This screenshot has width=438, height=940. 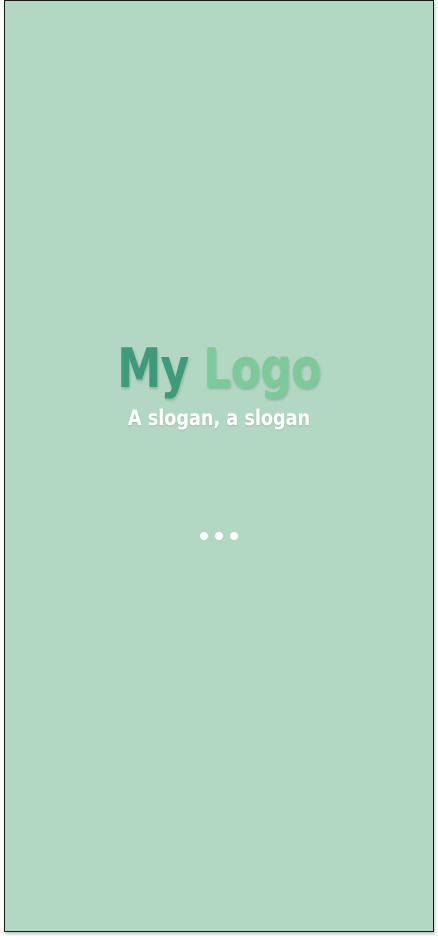 What do you see at coordinates (262, 368) in the screenshot?
I see `logo-word-logo: Logo` at bounding box center [262, 368].